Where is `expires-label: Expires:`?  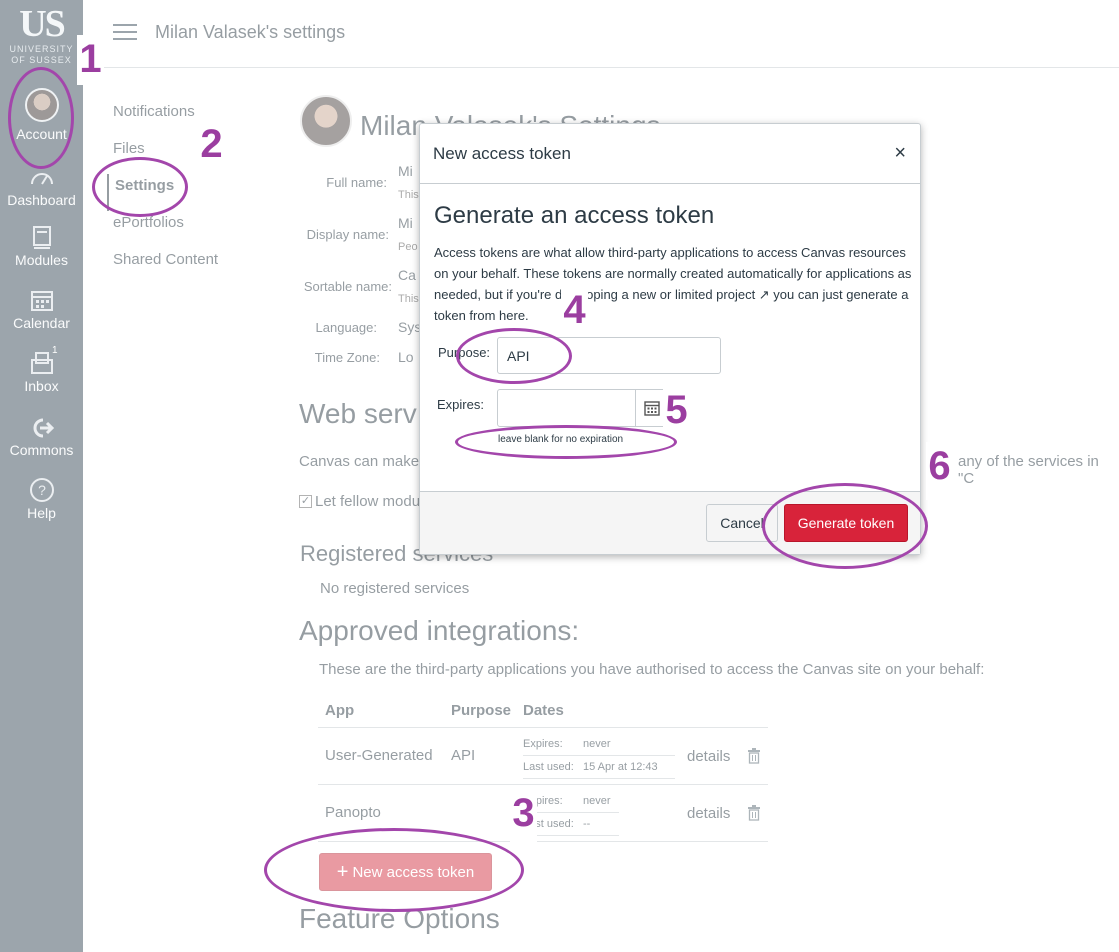
expires-label: Expires: is located at coordinates (460, 404).